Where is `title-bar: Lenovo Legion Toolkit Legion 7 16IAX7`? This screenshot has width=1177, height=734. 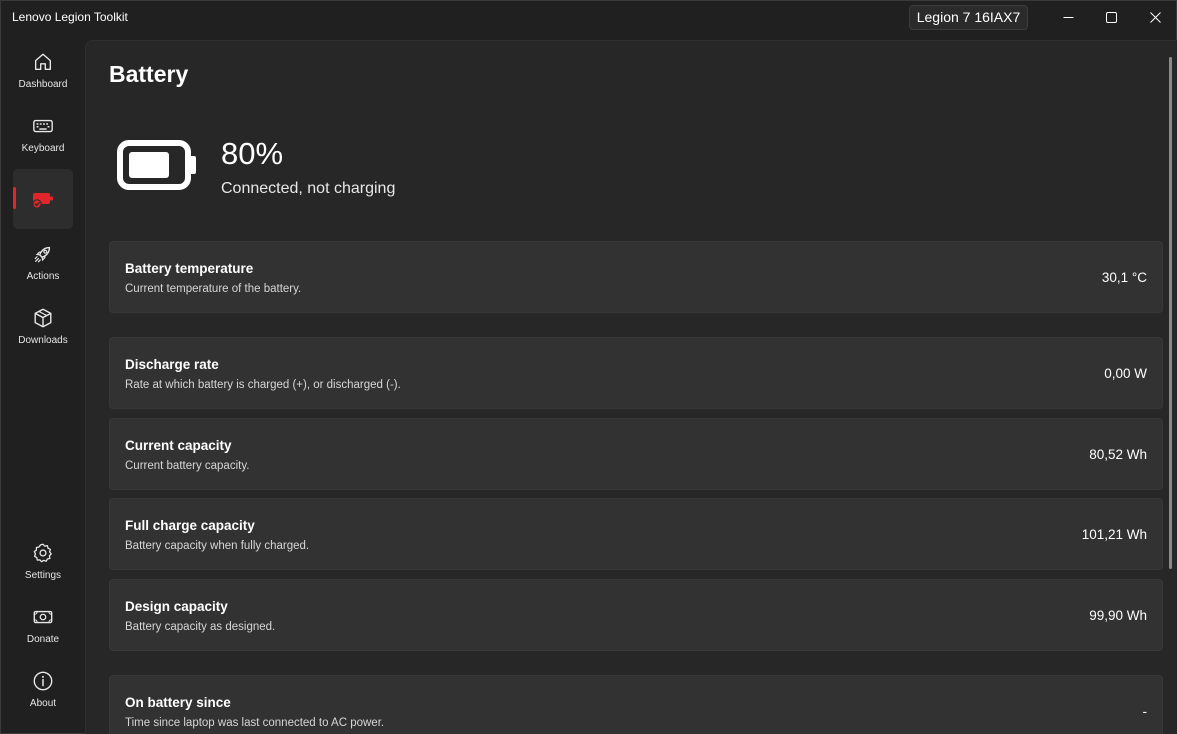 title-bar: Lenovo Legion Toolkit Legion 7 16IAX7 is located at coordinates (588, 19).